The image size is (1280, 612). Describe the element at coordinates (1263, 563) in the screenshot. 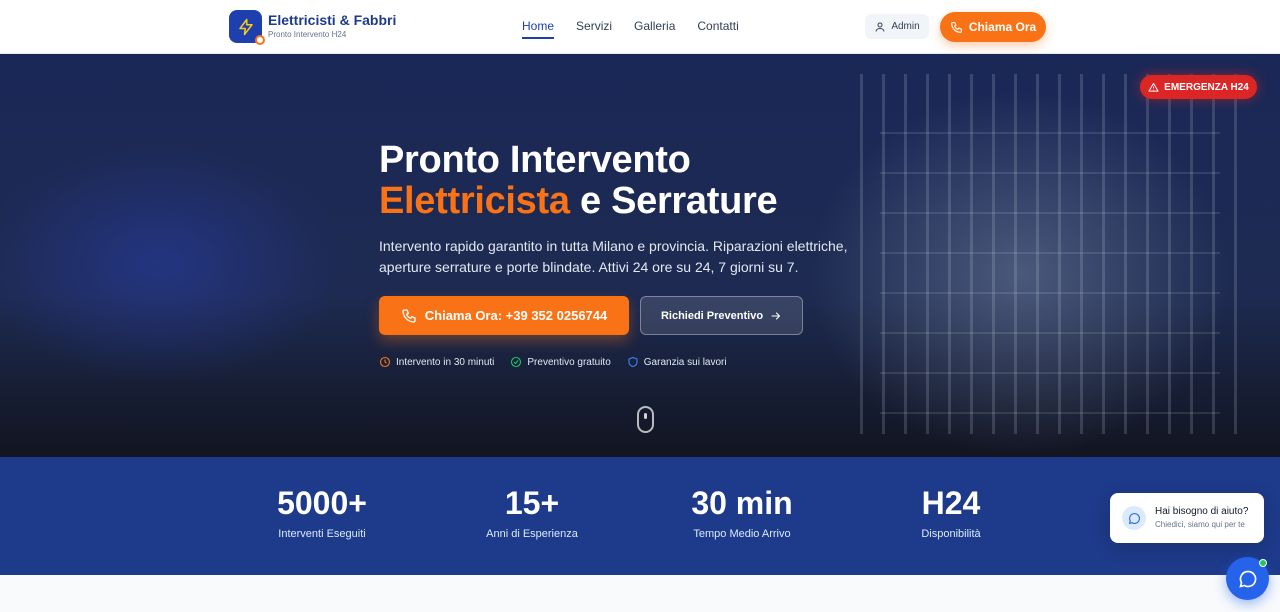

I see `online-indicator` at that location.